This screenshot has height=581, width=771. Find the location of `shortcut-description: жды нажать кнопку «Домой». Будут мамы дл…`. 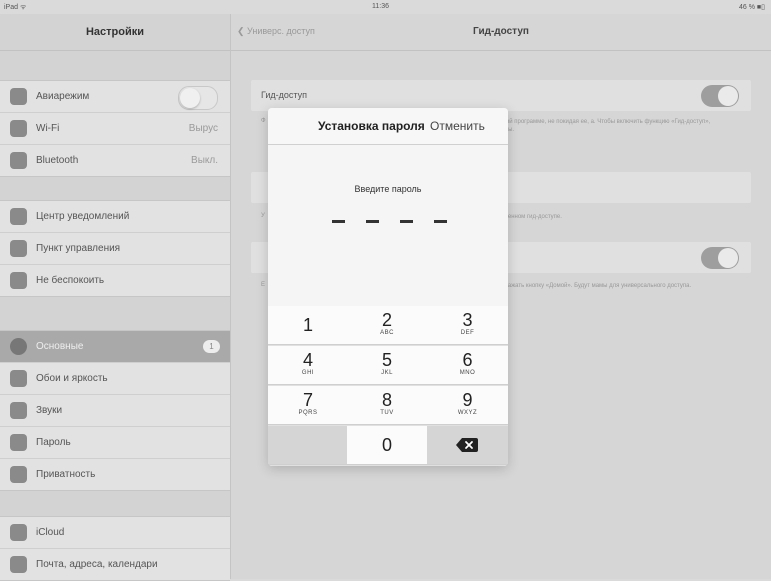

shortcut-description: жды нажать кнопку «Домой». Будут мамы дл… is located at coordinates (591, 286).